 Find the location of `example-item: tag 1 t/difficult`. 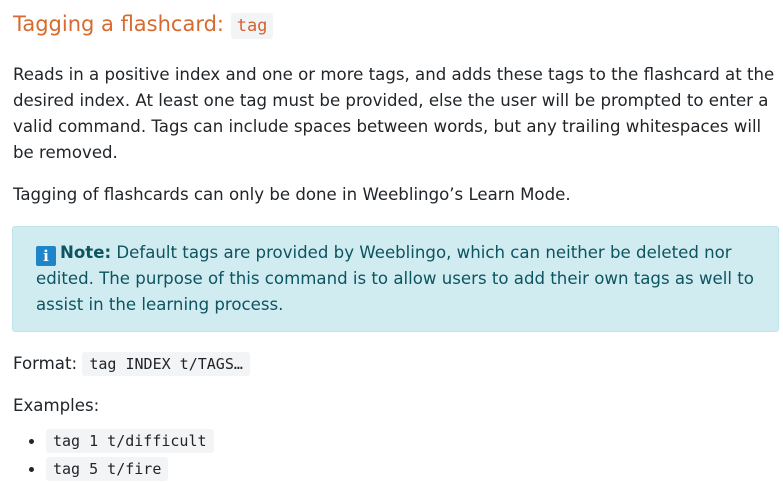

example-item: tag 1 t/difficult is located at coordinates (412, 441).